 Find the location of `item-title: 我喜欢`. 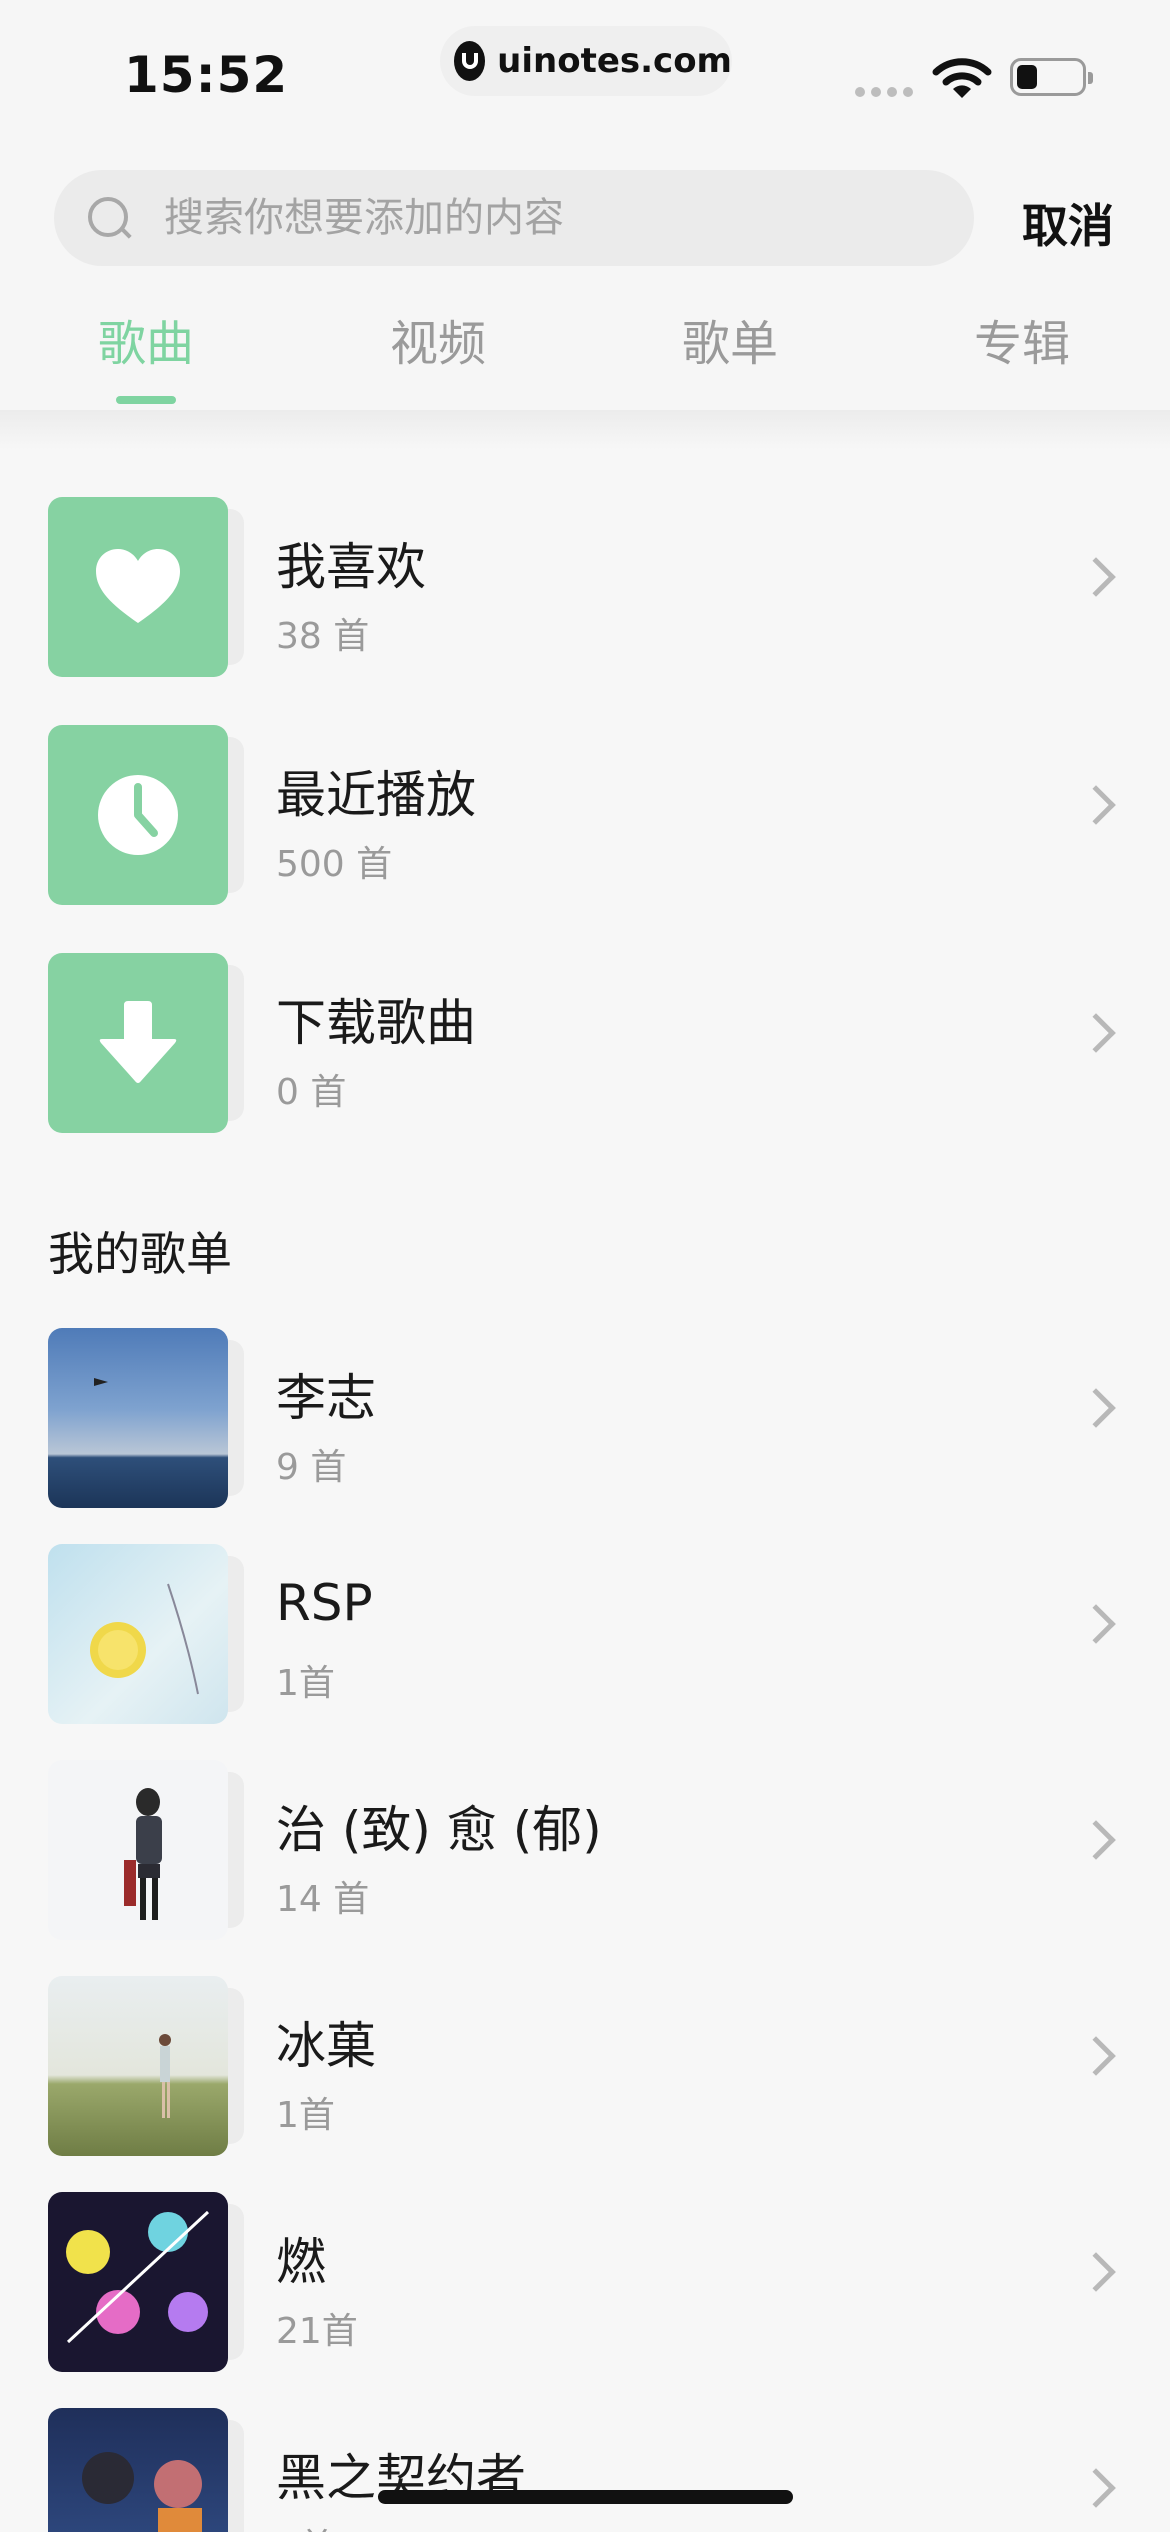

item-title: 我喜欢 is located at coordinates (351, 567).